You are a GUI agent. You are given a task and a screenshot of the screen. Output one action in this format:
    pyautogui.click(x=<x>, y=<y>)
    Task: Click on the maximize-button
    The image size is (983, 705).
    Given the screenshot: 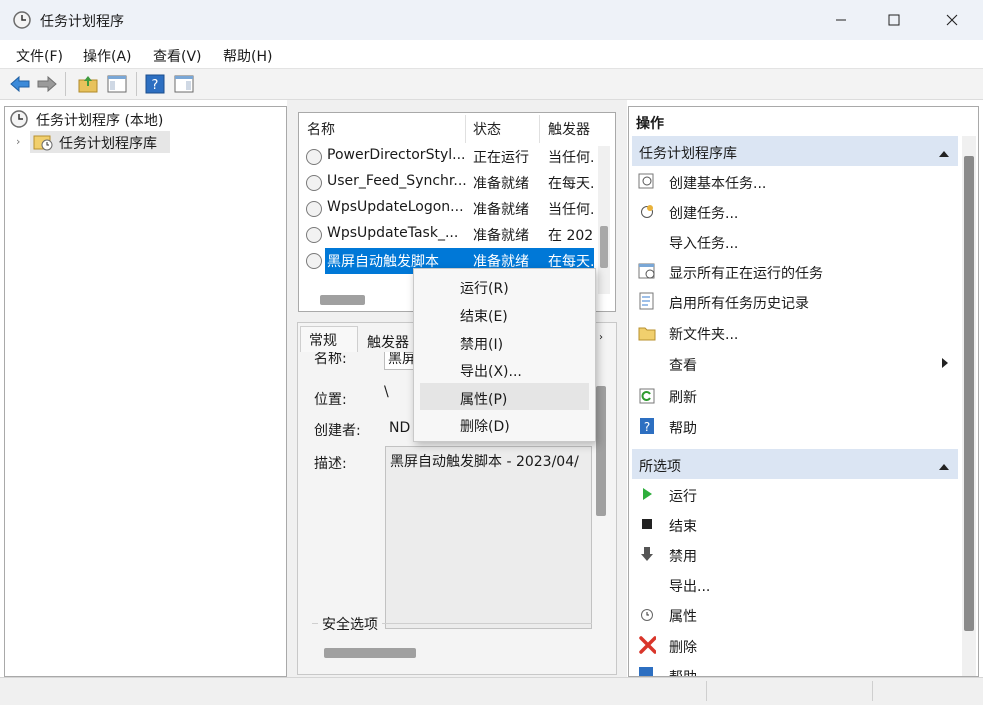 What is the action you would take?
    pyautogui.click(x=894, y=20)
    